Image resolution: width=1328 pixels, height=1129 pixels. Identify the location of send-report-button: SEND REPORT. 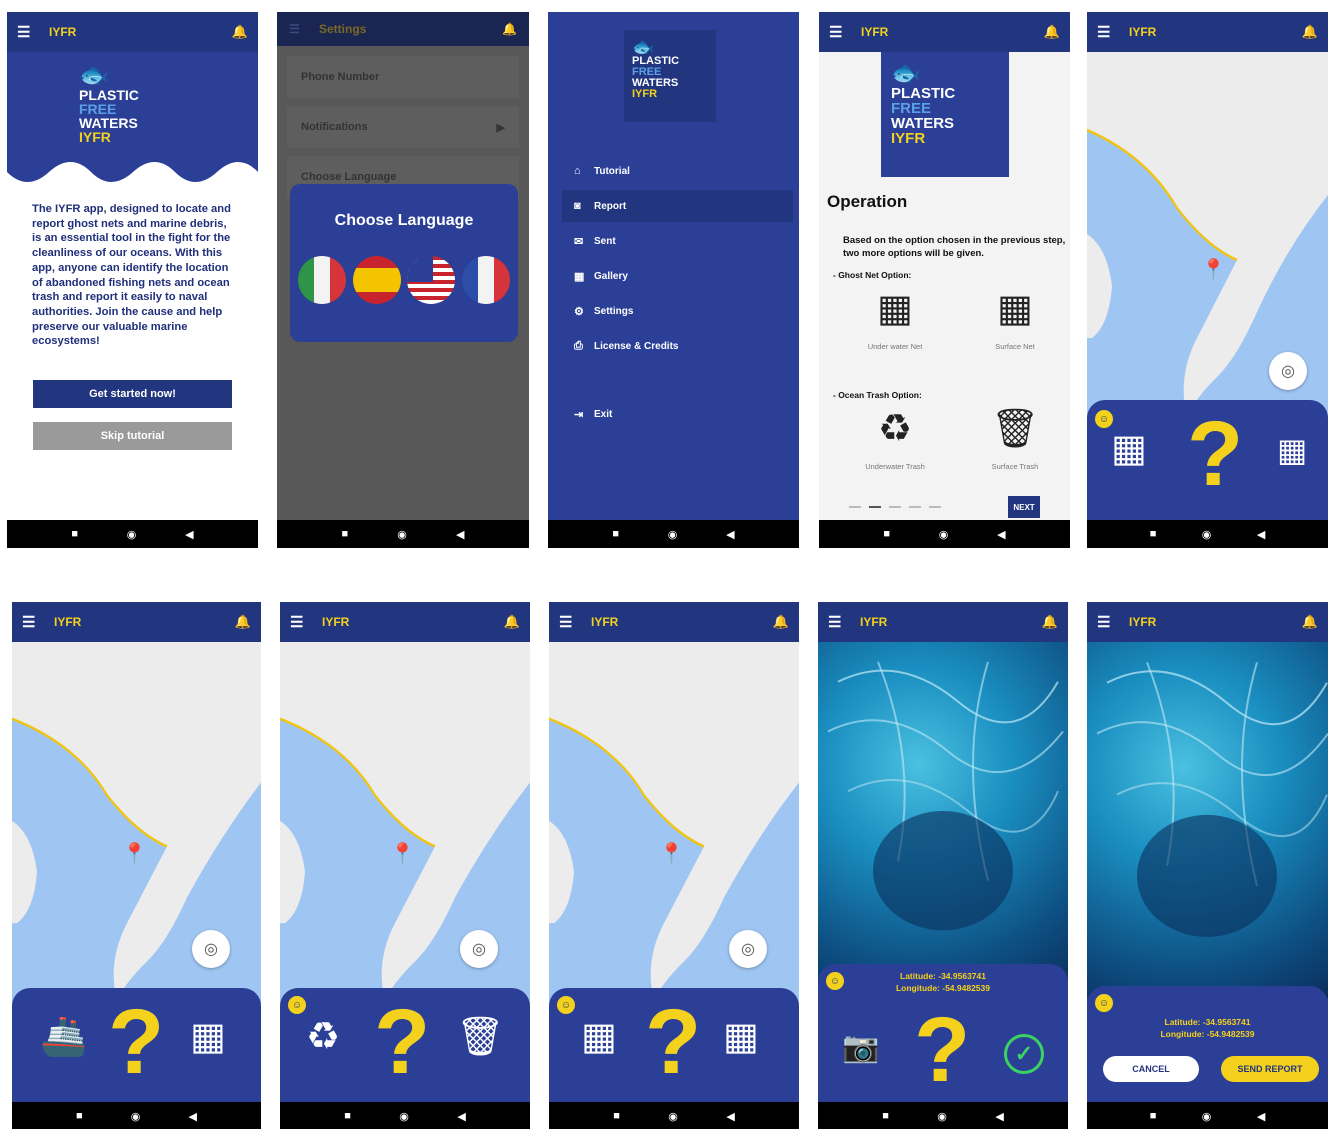
(1270, 1069).